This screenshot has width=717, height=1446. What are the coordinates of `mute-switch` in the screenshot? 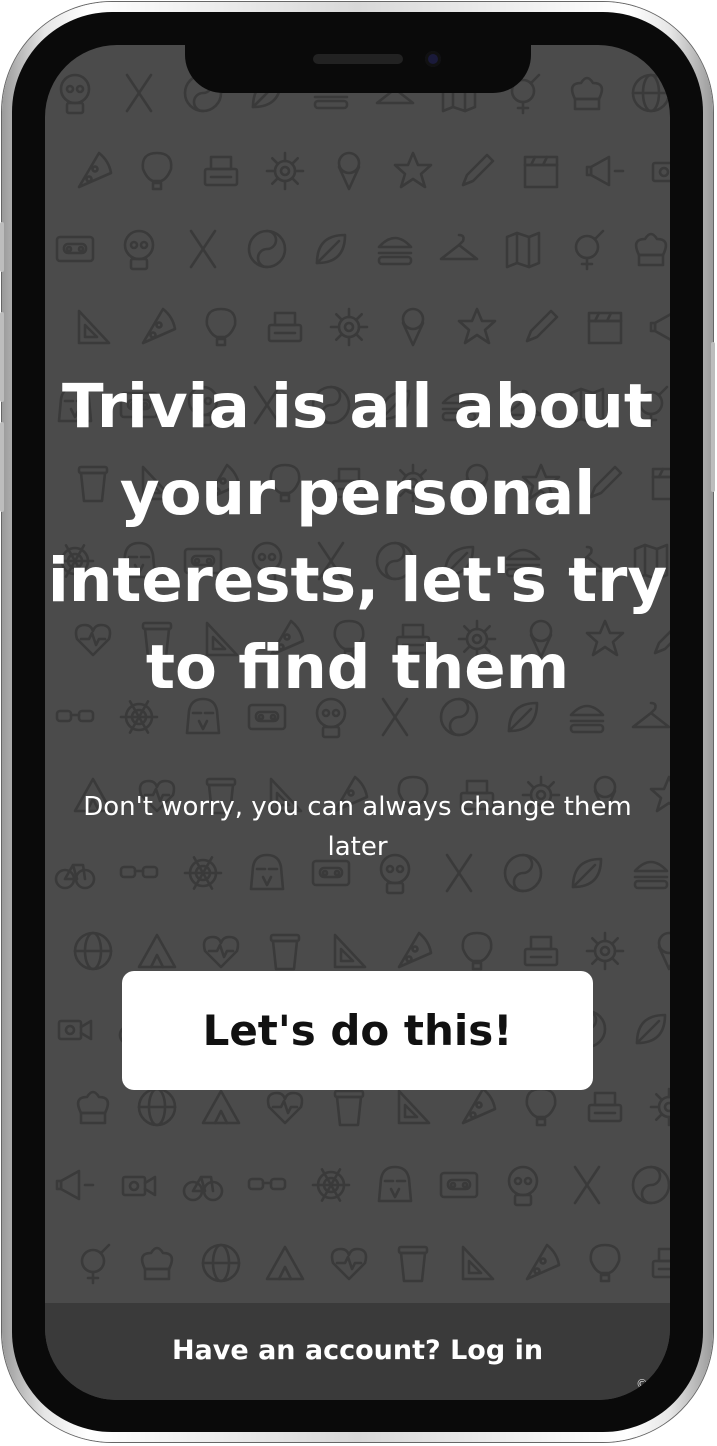 It's located at (2, 247).